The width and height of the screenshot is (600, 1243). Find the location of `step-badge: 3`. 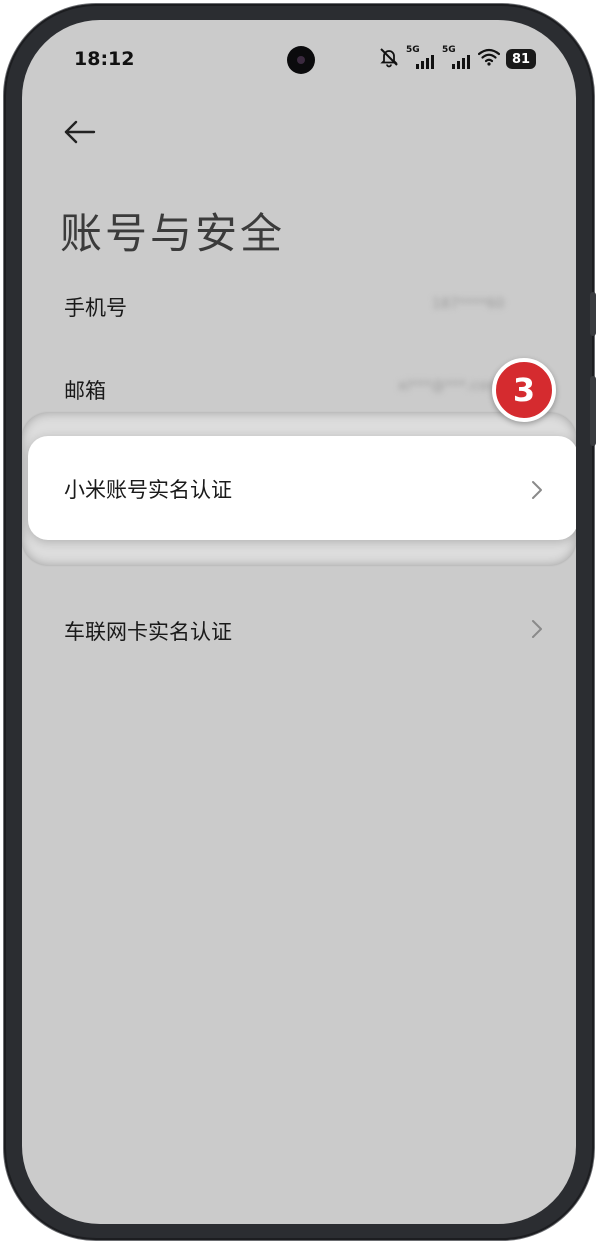

step-badge: 3 is located at coordinates (524, 390).